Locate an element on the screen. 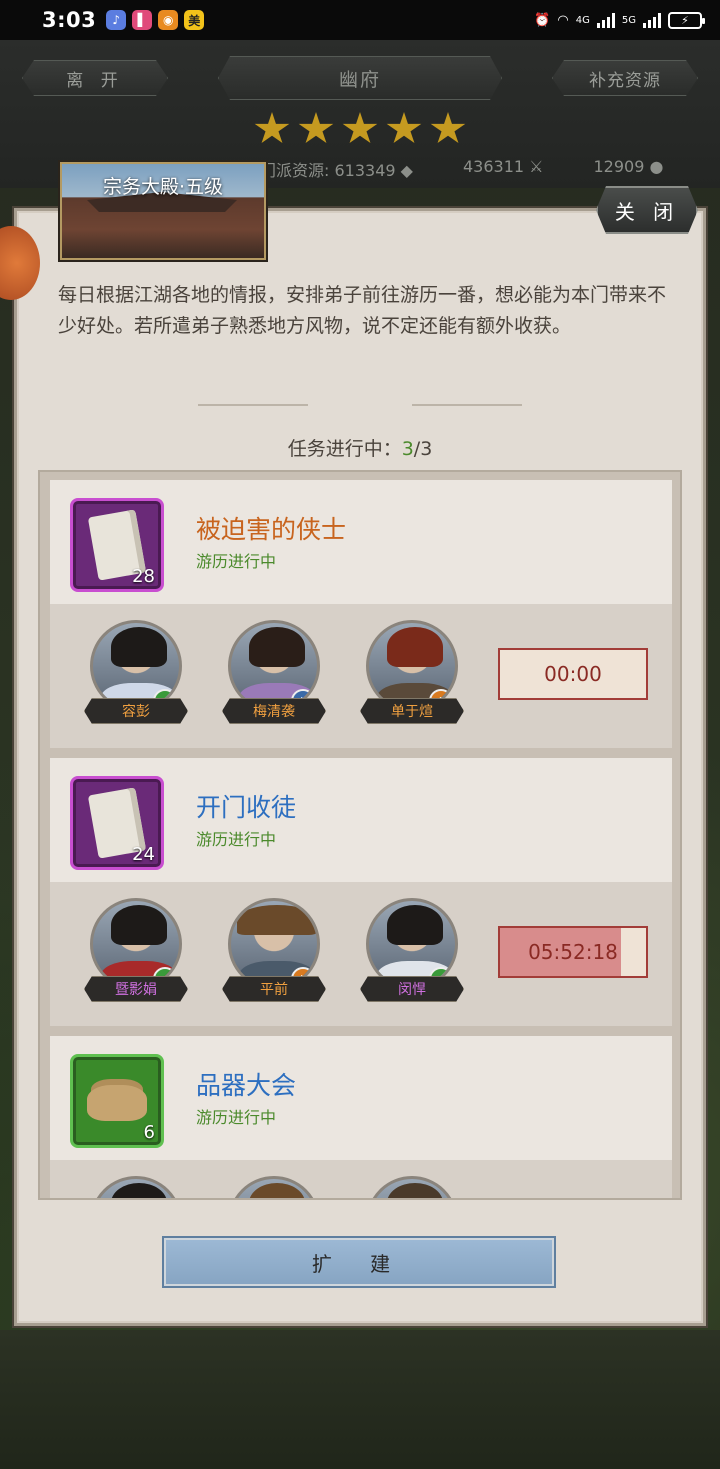  leave-button: 离 开 is located at coordinates (95, 78).